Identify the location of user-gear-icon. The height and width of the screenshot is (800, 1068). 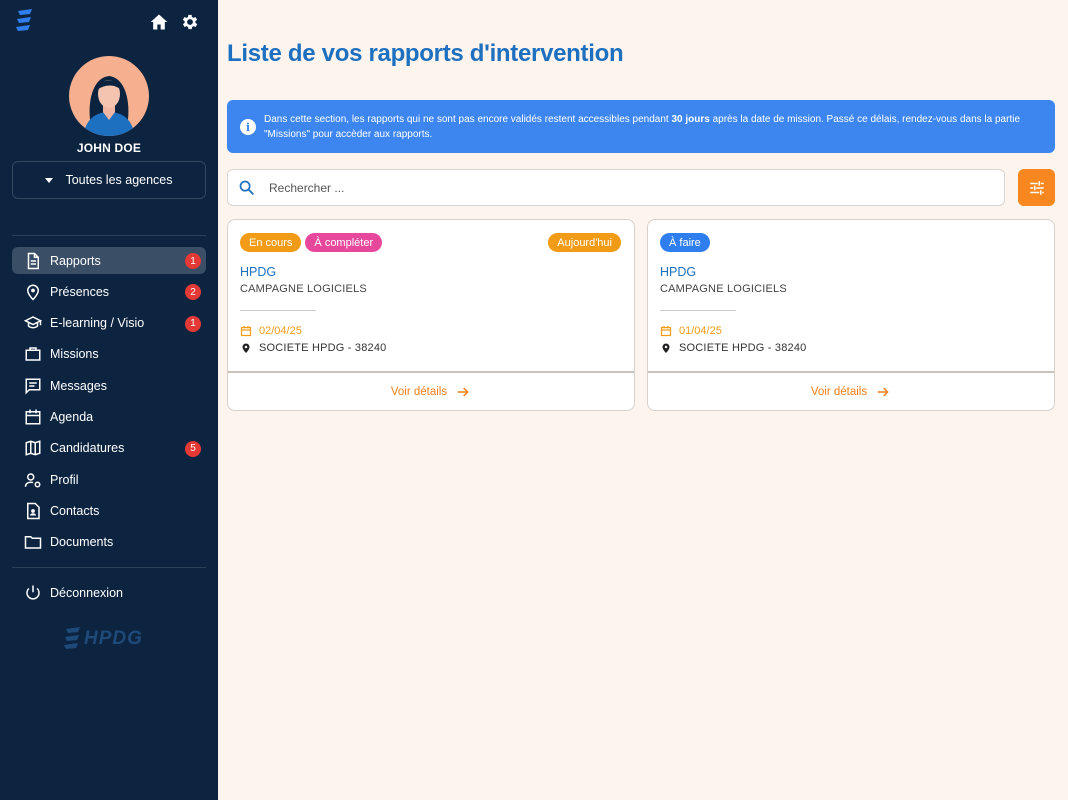
(32, 480).